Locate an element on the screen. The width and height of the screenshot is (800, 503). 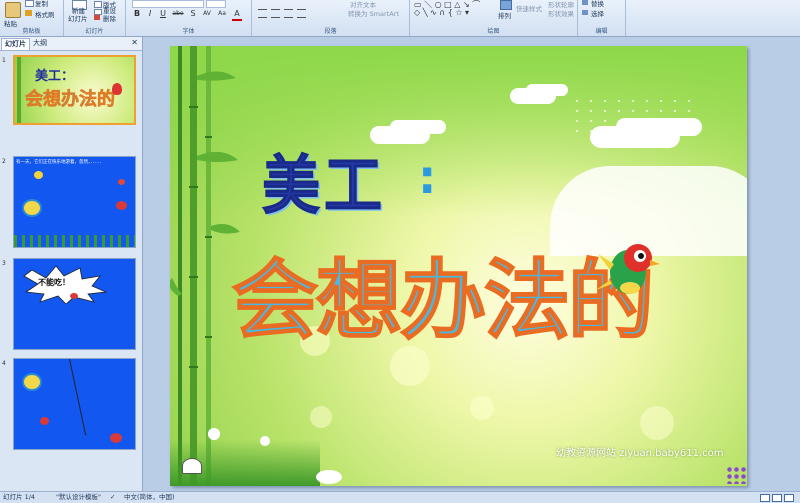
sorter-view-icon is located at coordinates (777, 498).